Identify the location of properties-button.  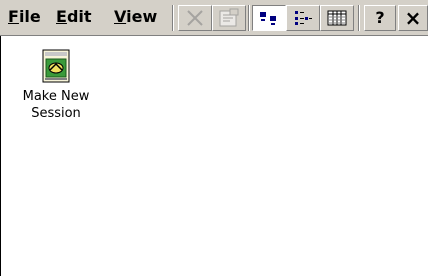
(229, 18).